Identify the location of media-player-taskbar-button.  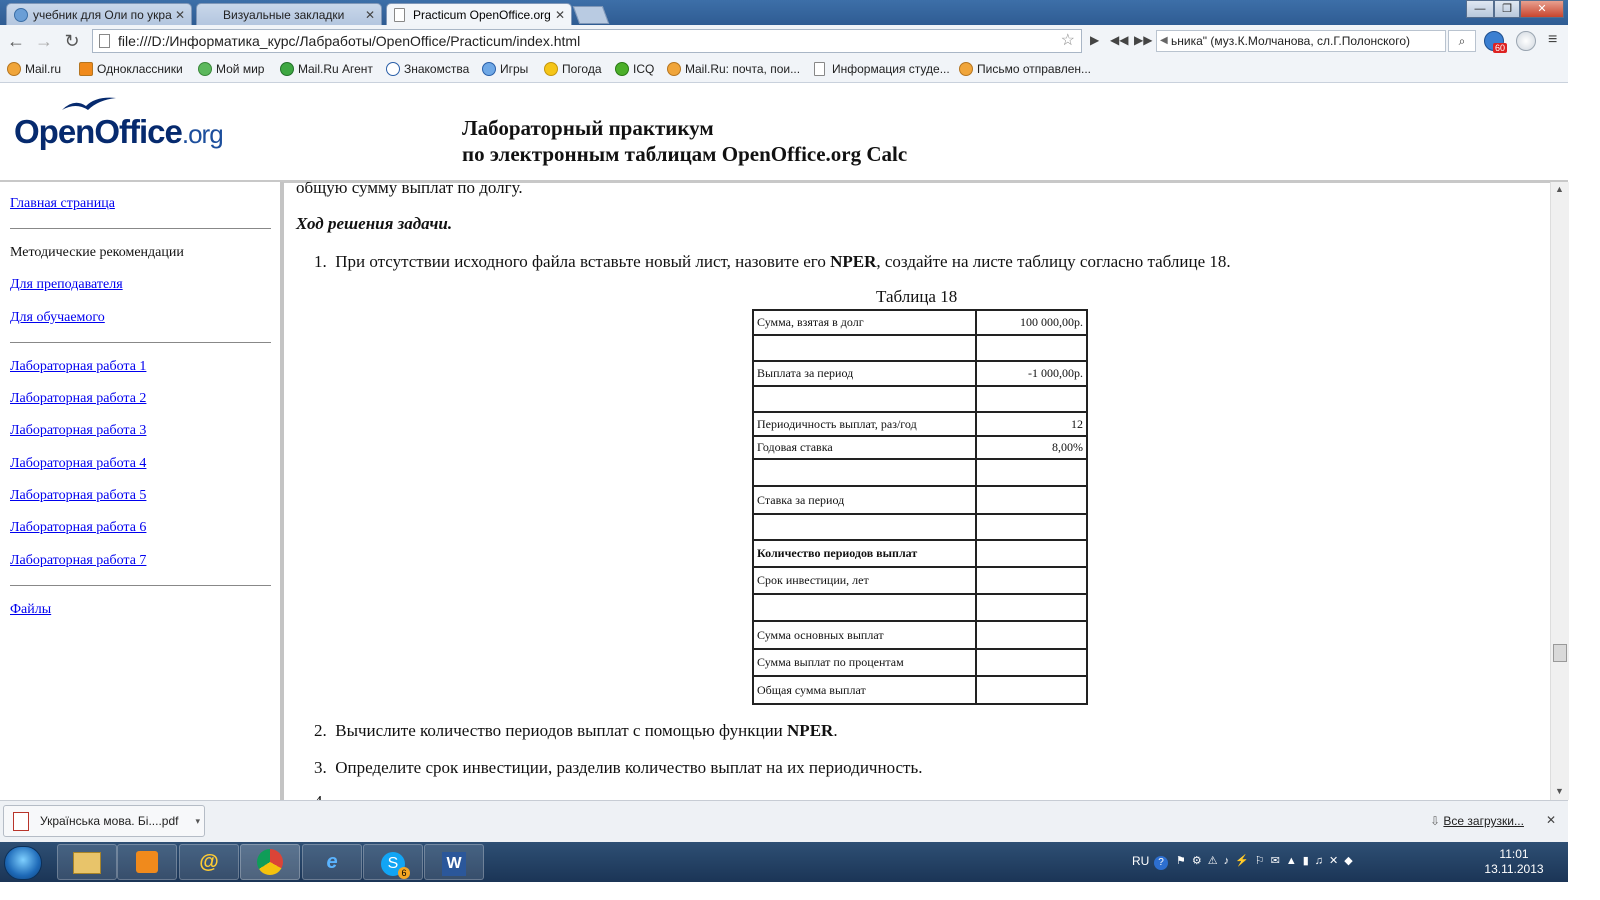
(147, 862).